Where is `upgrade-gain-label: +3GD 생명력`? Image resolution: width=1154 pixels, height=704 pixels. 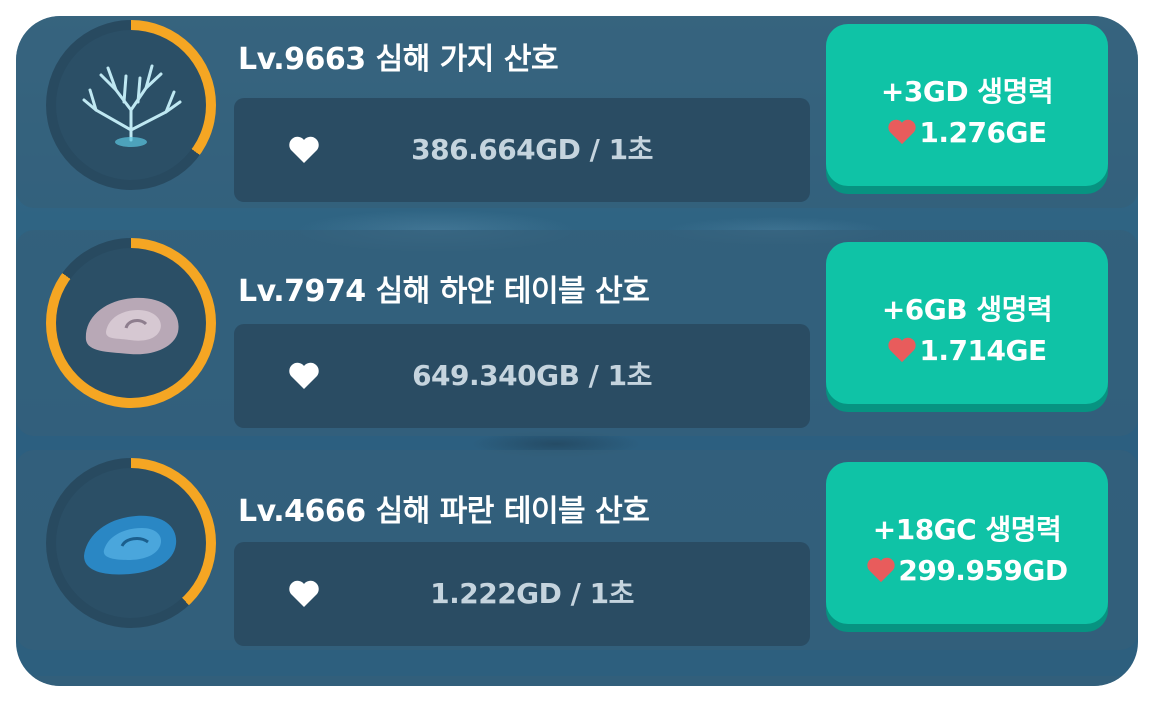
upgrade-gain-label: +3GD 생명력 is located at coordinates (967, 91).